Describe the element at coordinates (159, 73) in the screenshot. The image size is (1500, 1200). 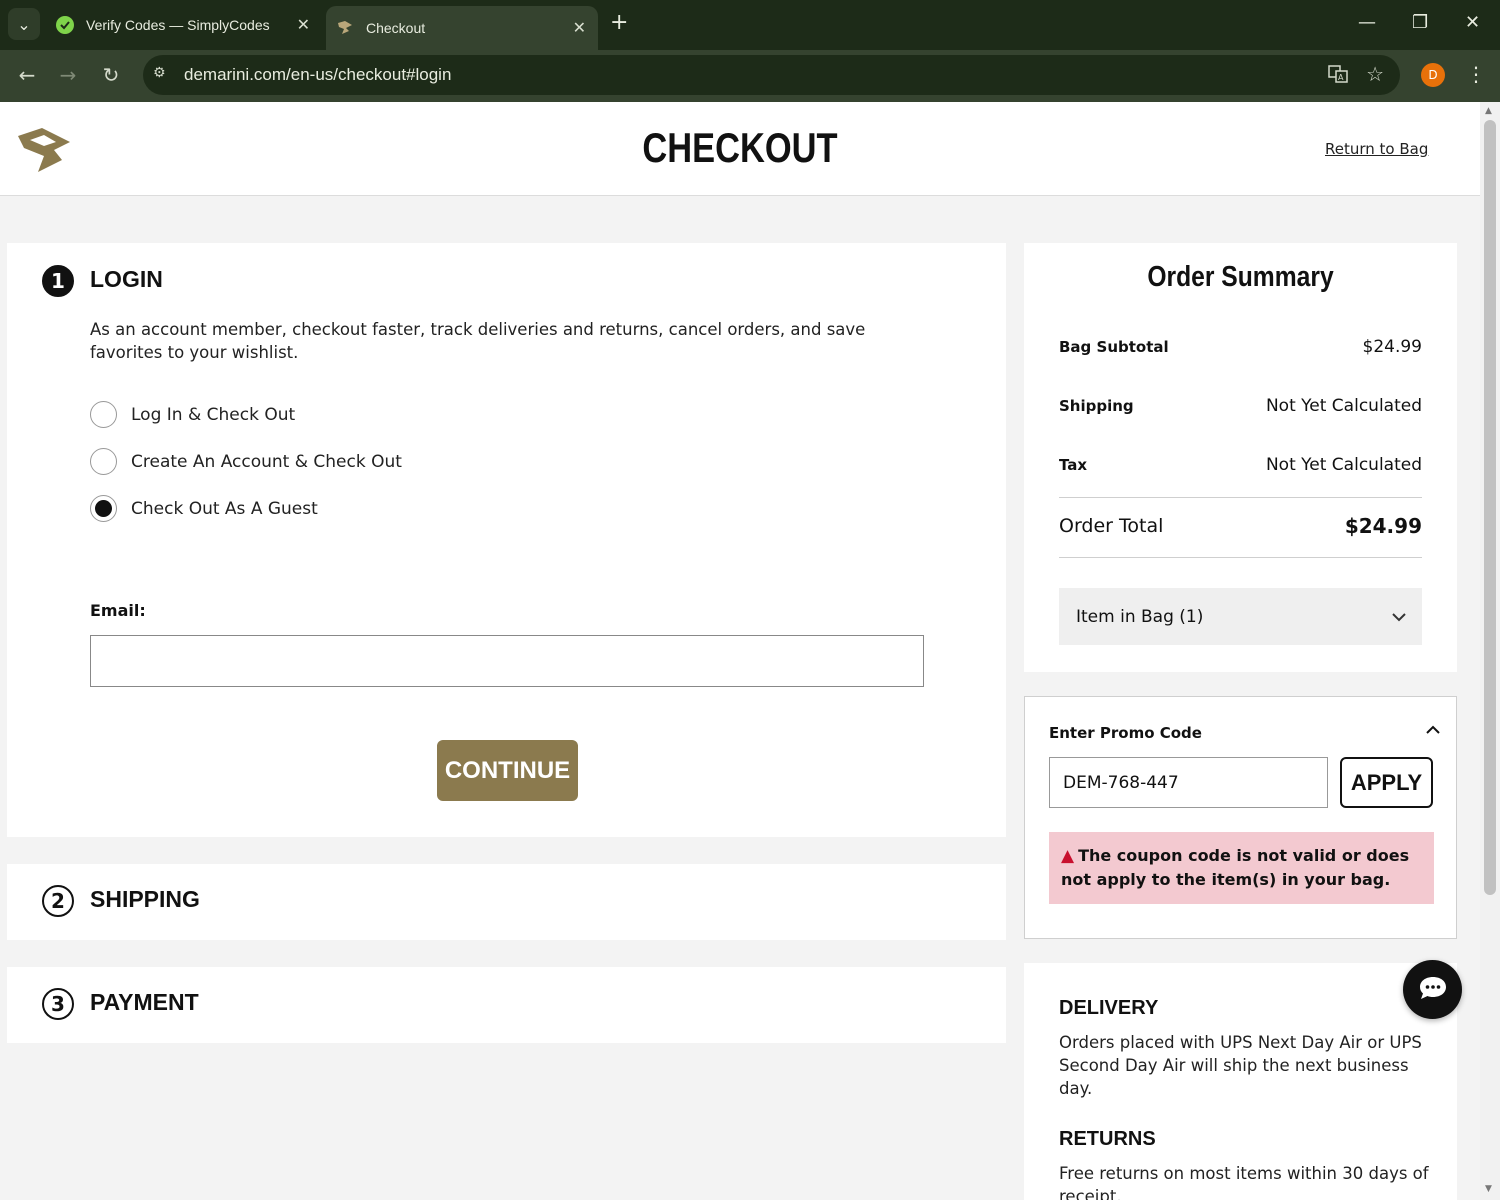
I see `site-info-icon: ⚙` at that location.